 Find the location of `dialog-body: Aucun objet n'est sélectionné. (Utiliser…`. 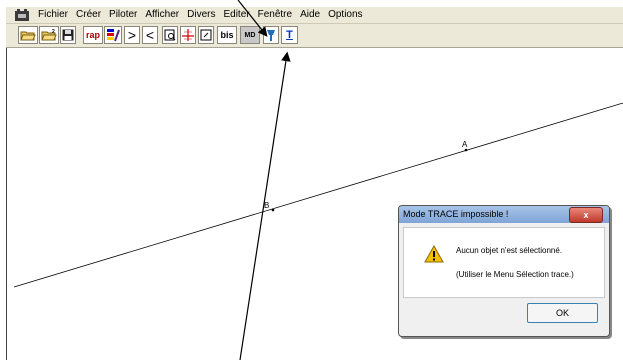

dialog-body: Aucun objet n'est sélectionné. (Utiliser… is located at coordinates (504, 262).